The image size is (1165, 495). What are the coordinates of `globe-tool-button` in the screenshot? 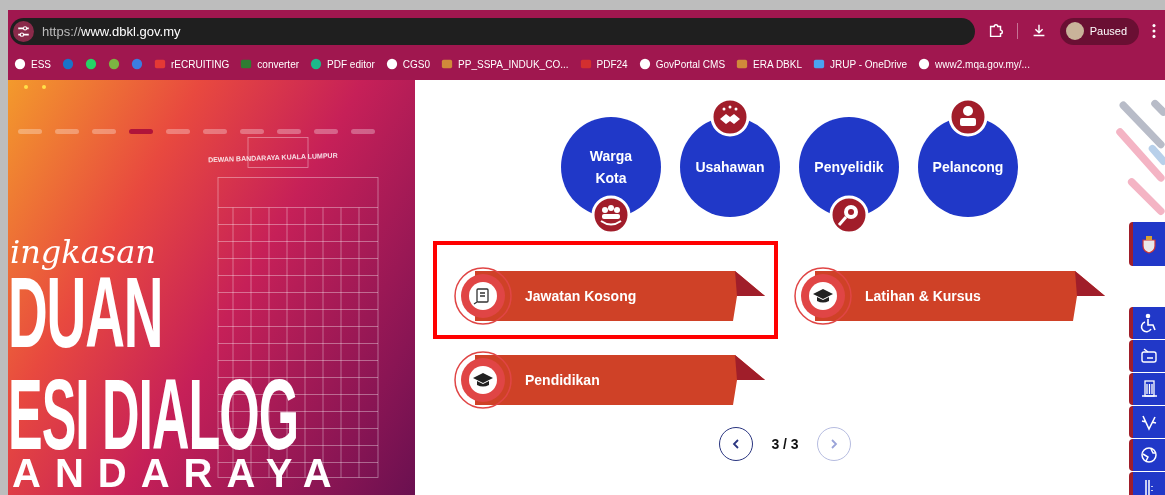 It's located at (1147, 455).